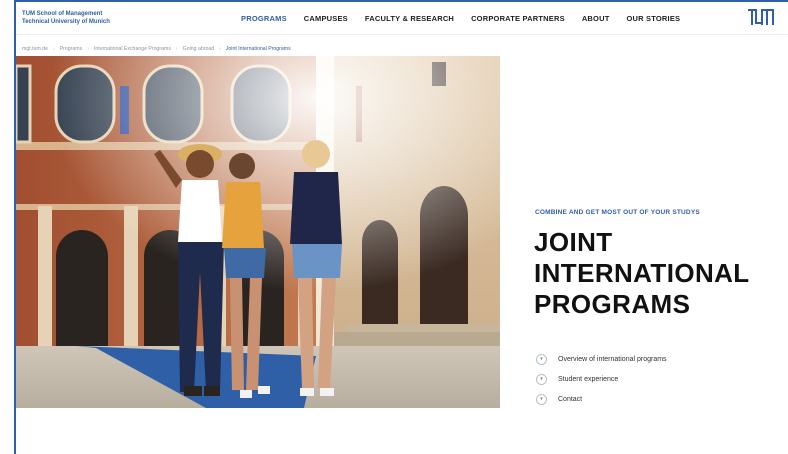 The height and width of the screenshot is (454, 788). Describe the element at coordinates (570, 399) in the screenshot. I see `link-label: Contact` at that location.